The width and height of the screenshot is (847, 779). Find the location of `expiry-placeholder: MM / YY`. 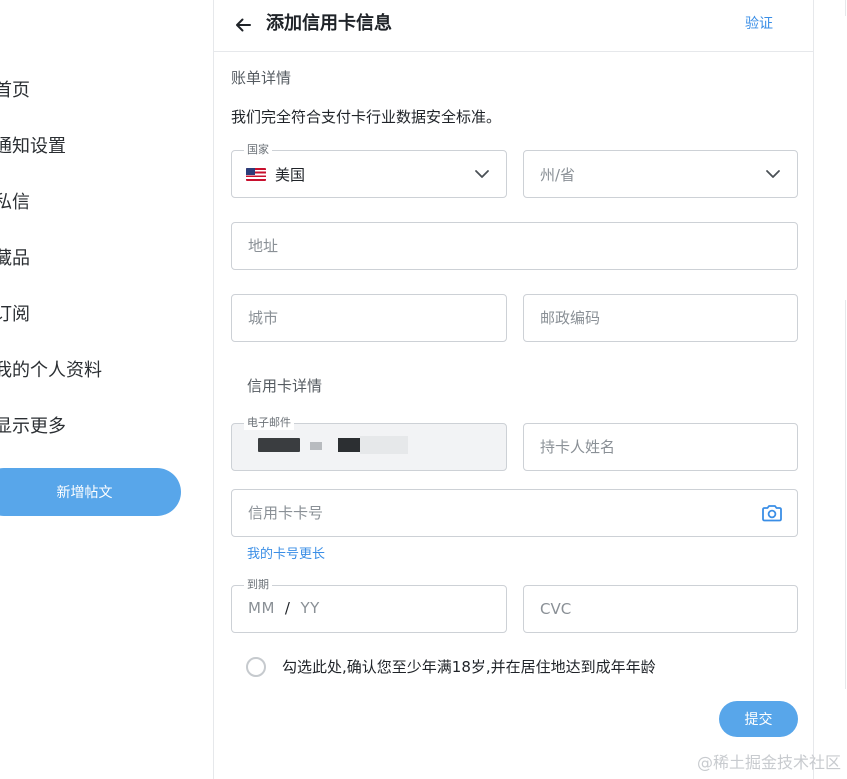

expiry-placeholder: MM / YY is located at coordinates (284, 608).